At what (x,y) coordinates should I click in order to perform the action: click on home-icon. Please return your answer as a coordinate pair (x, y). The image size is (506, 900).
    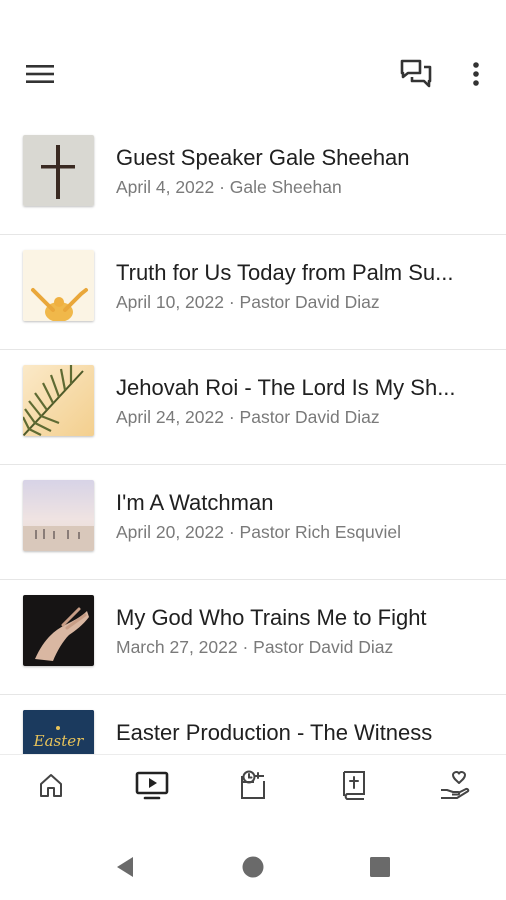
    Looking at the image, I should click on (51, 785).